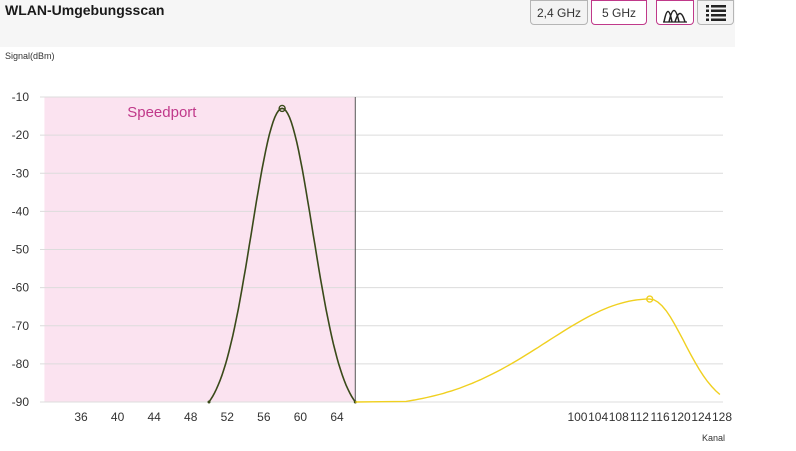 The image size is (796, 451). Describe the element at coordinates (701, 417) in the screenshot. I see `x-tick-label: 124` at that location.